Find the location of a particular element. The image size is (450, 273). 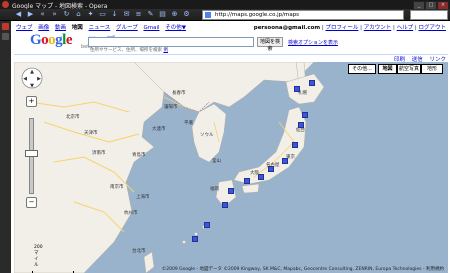

map-search-input is located at coordinates (171, 42).